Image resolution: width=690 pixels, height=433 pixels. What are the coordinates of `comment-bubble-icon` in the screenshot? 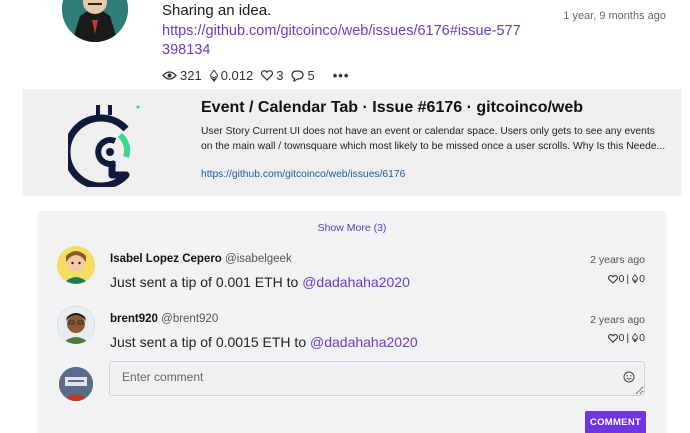 It's located at (298, 75).